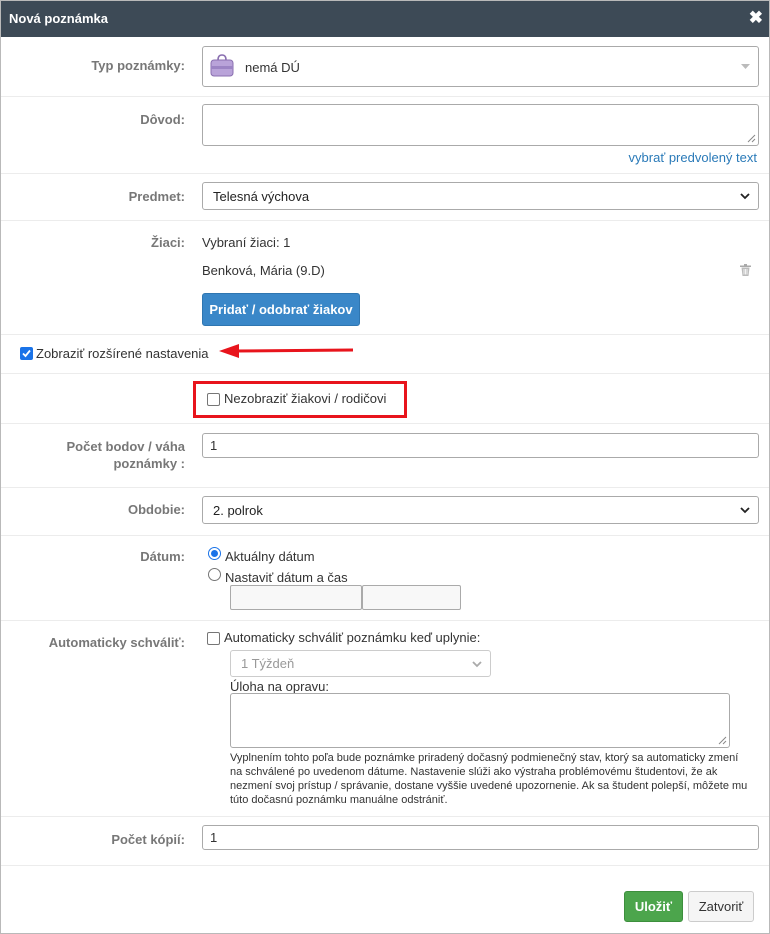 This screenshot has height=934, width=770. Describe the element at coordinates (305, 398) in the screenshot. I see `hide-from-student-label: Nezobraziť žiakovi / rodičovi` at that location.